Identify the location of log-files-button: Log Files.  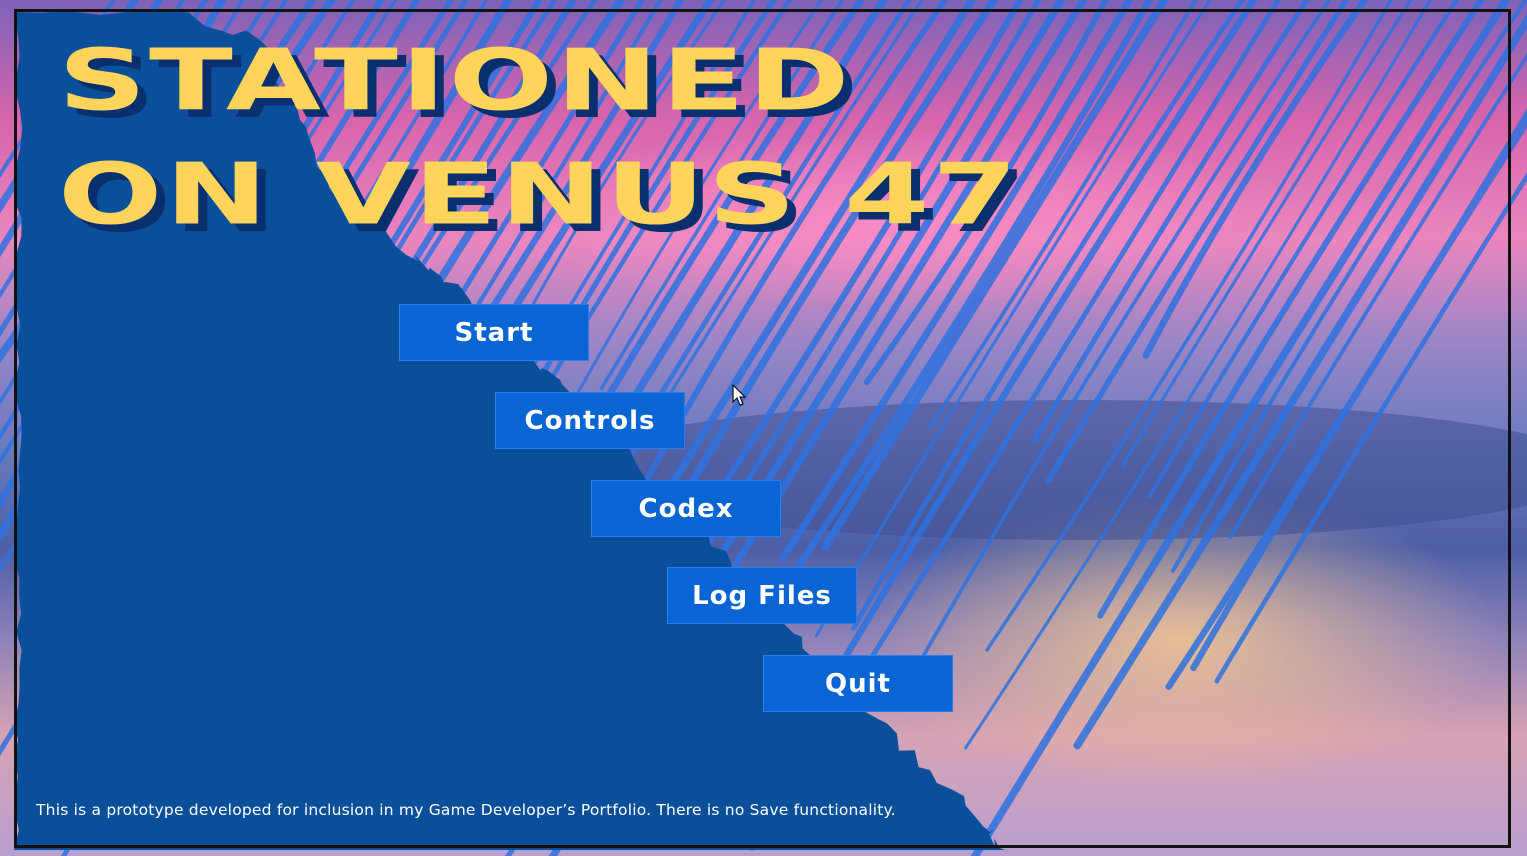
(762, 595).